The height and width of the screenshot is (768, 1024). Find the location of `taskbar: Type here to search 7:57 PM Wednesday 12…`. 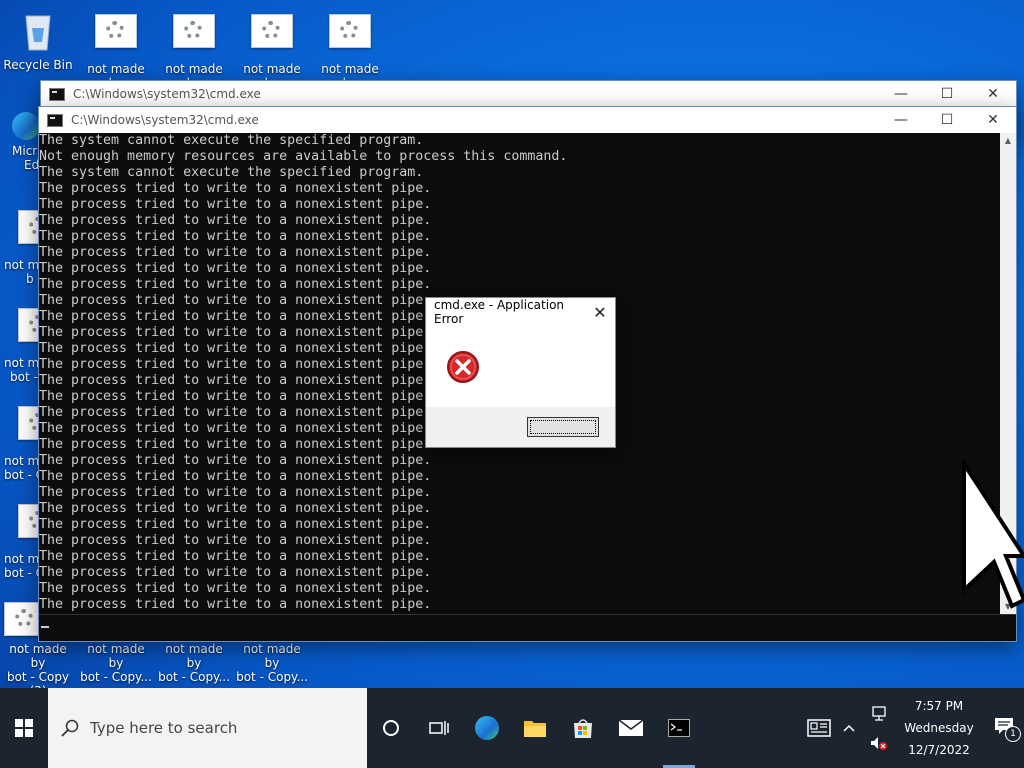

taskbar: Type here to search 7:57 PM Wednesday 12… is located at coordinates (512, 728).